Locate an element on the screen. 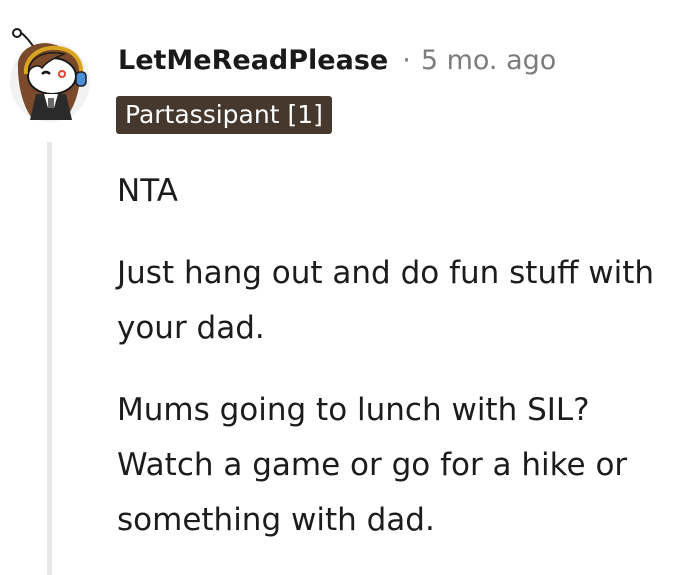  comment-timestamp: 5 mo. ago is located at coordinates (488, 60).